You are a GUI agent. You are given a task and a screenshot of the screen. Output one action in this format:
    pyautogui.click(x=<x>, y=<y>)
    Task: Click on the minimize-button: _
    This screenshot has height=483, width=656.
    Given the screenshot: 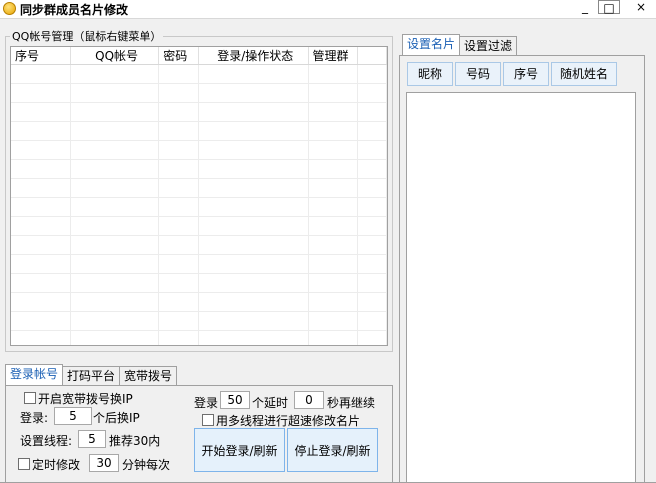 What is the action you would take?
    pyautogui.click(x=585, y=8)
    